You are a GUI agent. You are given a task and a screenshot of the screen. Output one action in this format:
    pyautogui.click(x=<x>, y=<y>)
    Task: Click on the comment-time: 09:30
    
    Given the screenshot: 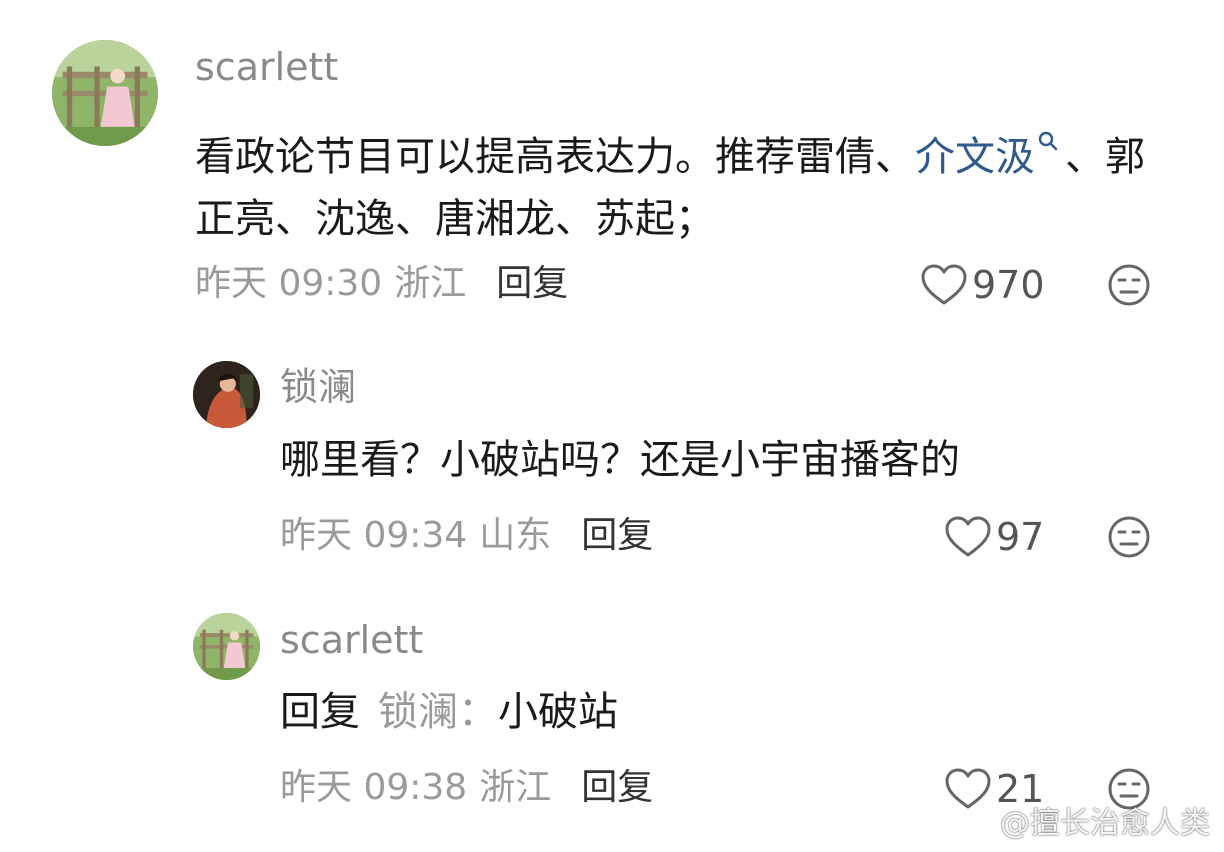 What is the action you would take?
    pyautogui.click(x=330, y=283)
    